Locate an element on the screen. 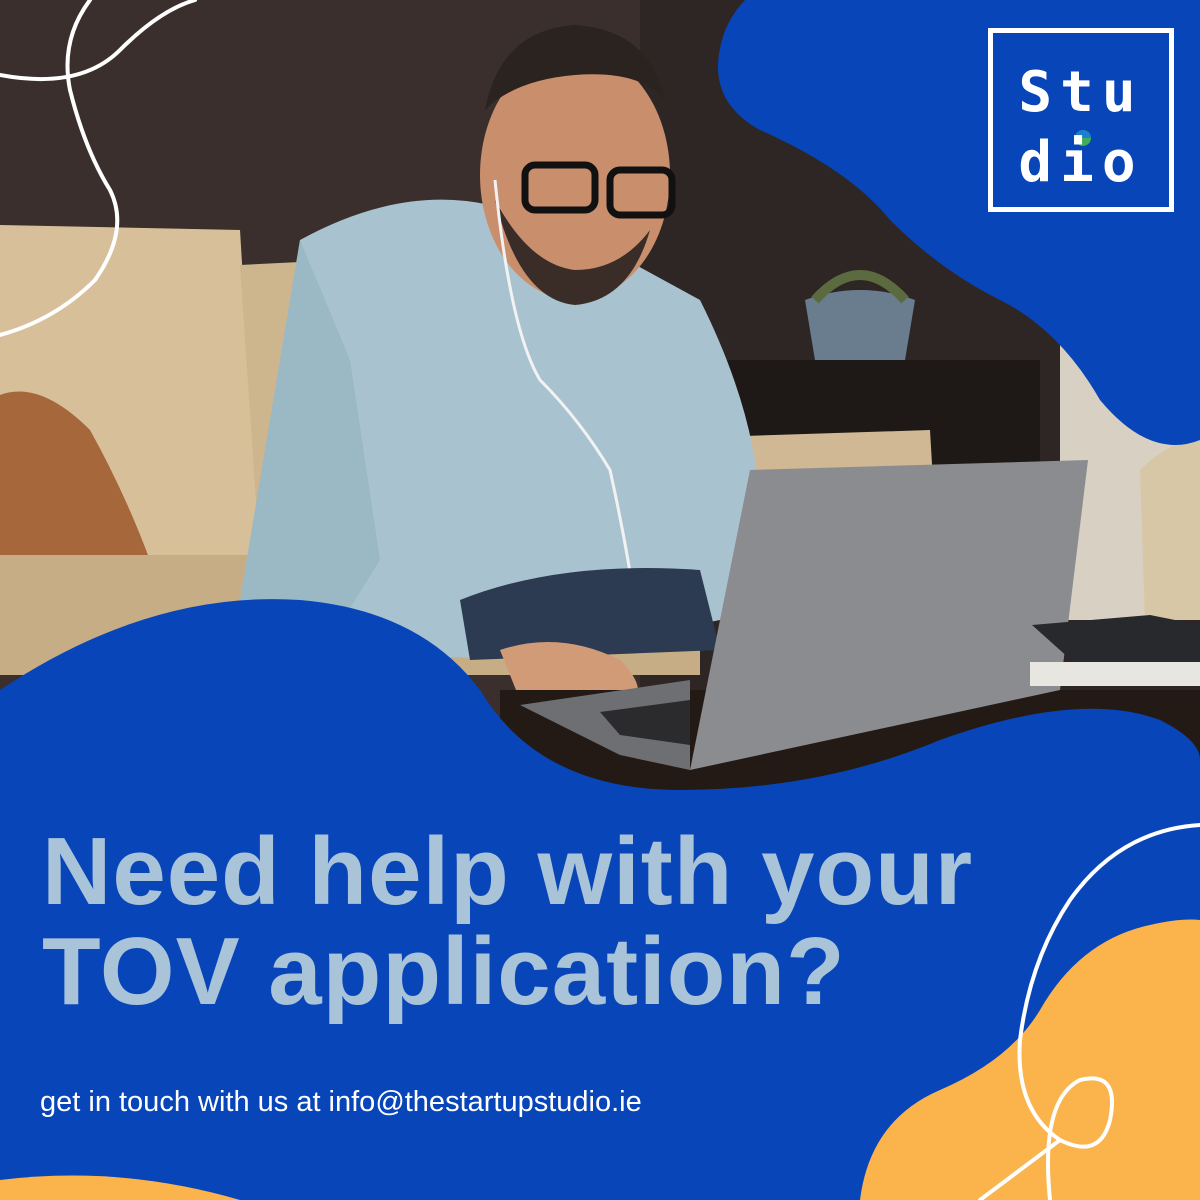 This screenshot has height=1200, width=1200. headline-line1: Need help with your is located at coordinates (508, 871).